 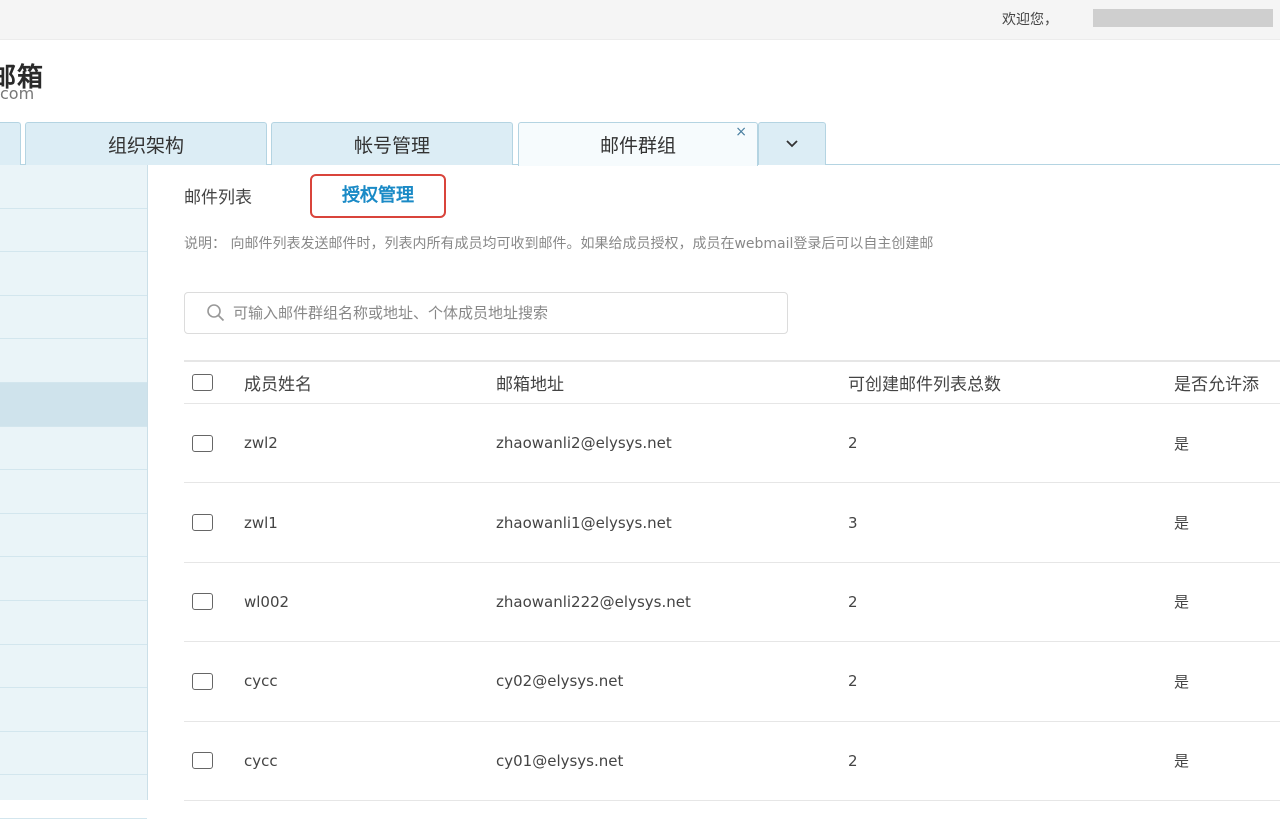 I want to click on tab-label: 组织架构, so click(x=145, y=145).